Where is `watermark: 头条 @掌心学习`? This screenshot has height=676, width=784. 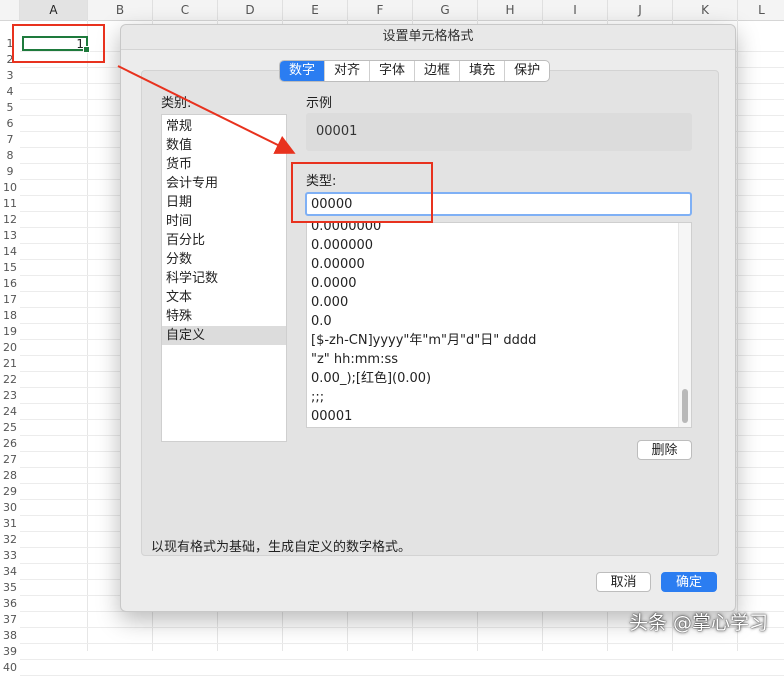
watermark: 头条 @掌心学习 is located at coordinates (698, 623).